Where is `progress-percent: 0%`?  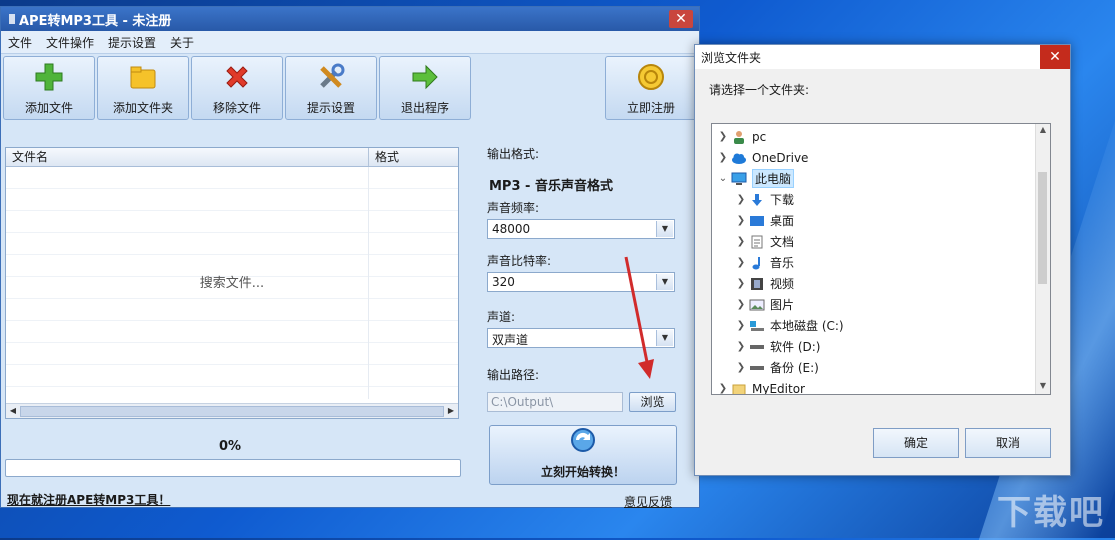
progress-percent: 0% is located at coordinates (230, 446).